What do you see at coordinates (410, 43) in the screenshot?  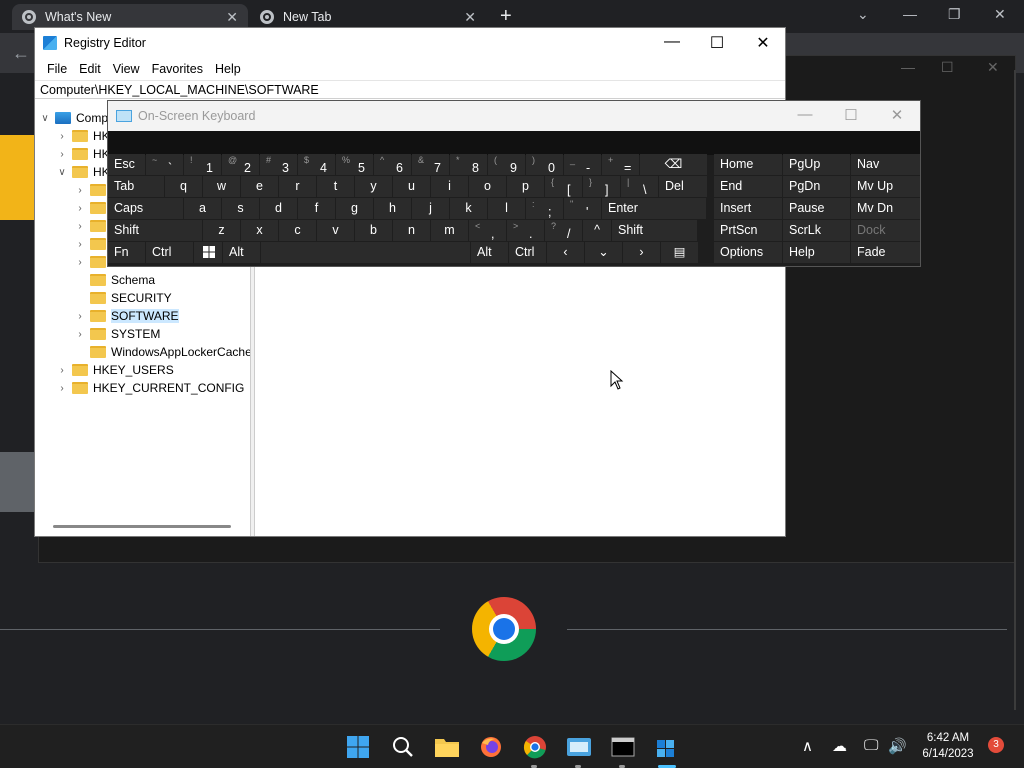 I see `regedit-titlebar: Registry Editor — ☐ ✕` at bounding box center [410, 43].